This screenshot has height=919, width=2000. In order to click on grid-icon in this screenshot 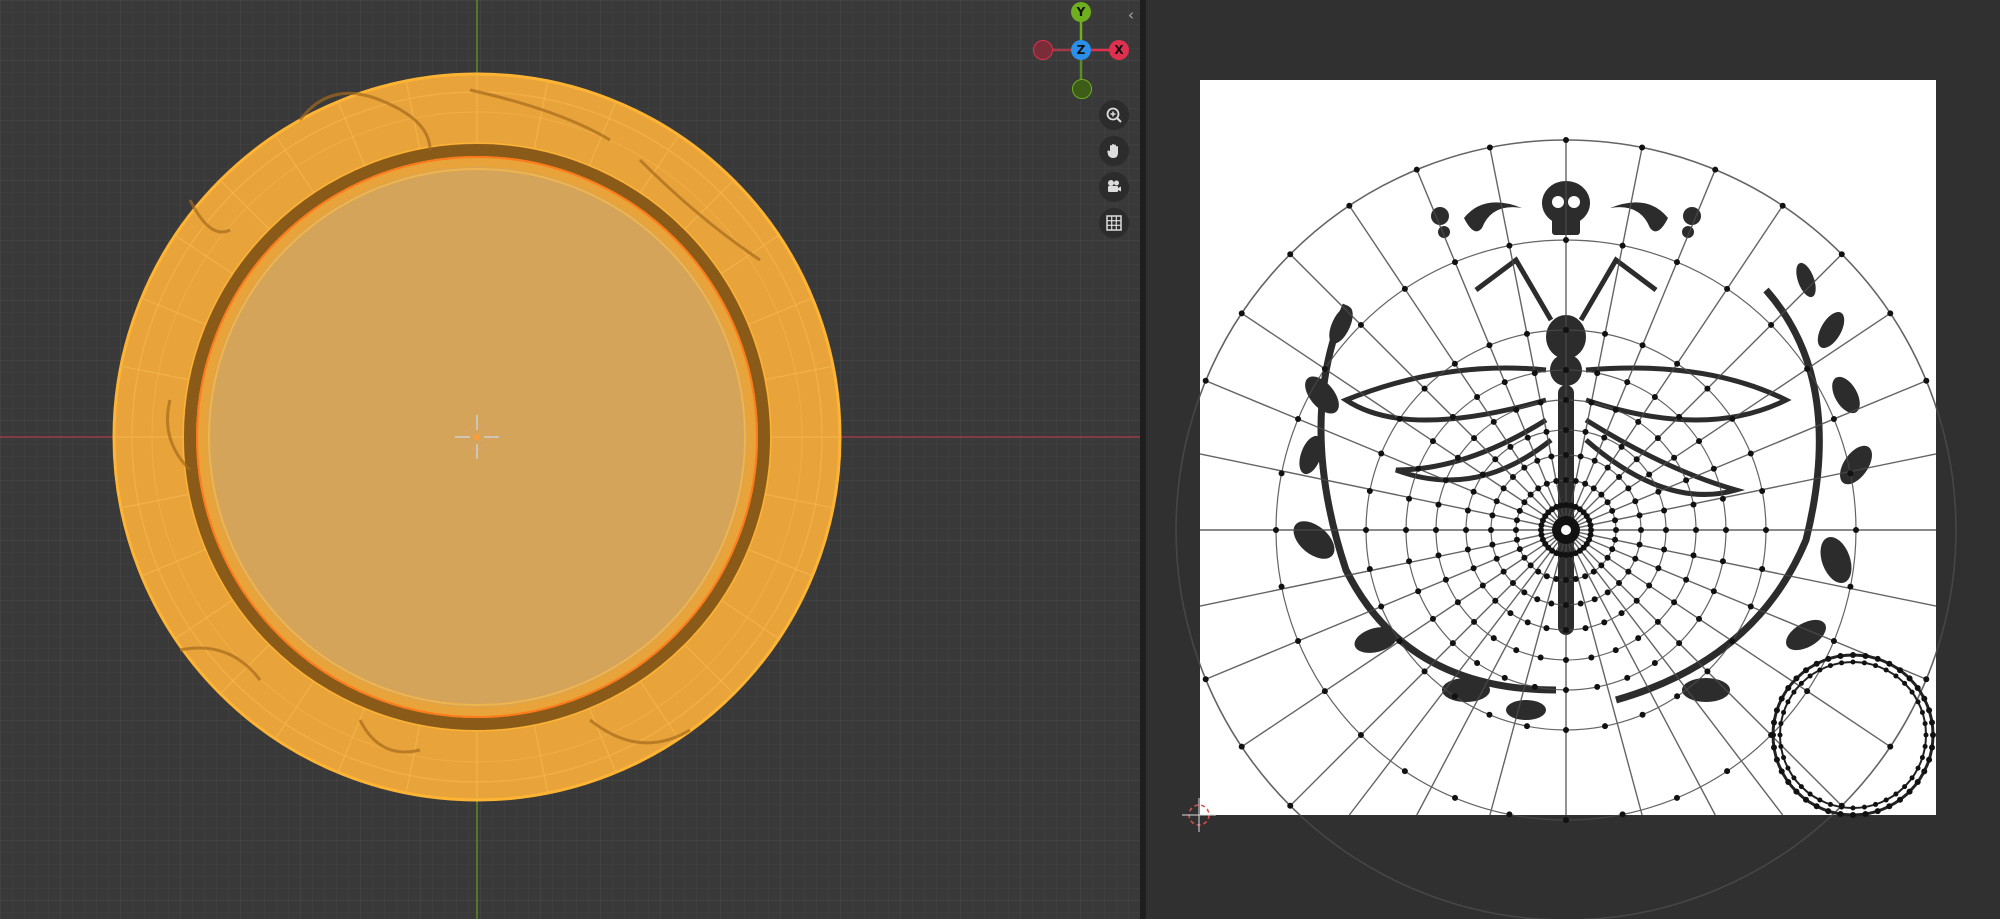, I will do `click(1114, 223)`.